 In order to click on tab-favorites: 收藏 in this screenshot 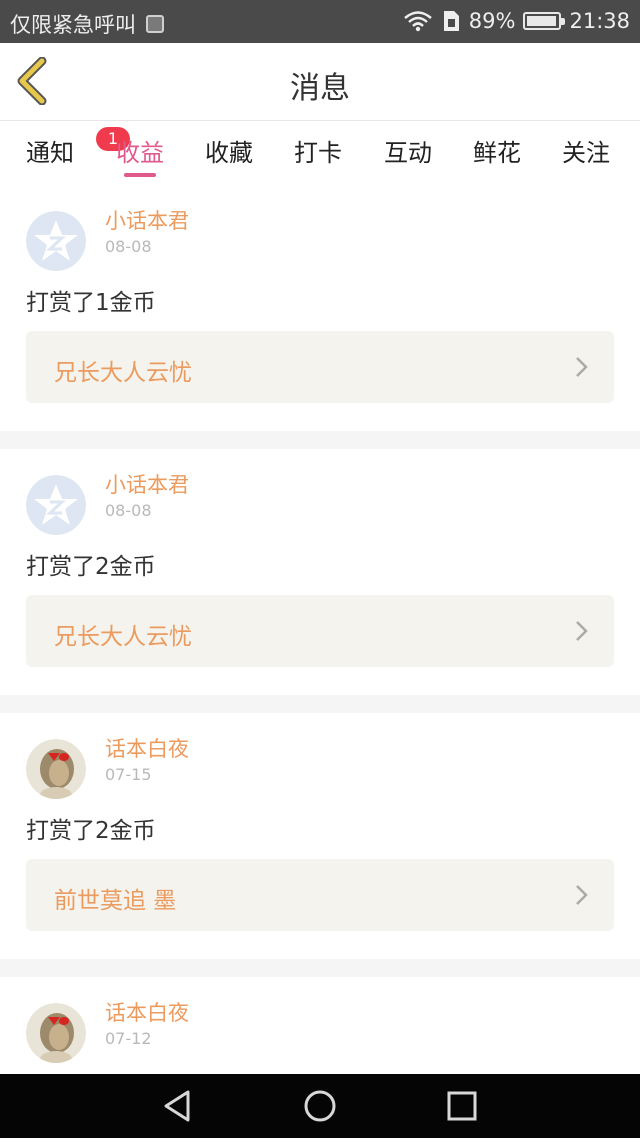, I will do `click(229, 150)`.